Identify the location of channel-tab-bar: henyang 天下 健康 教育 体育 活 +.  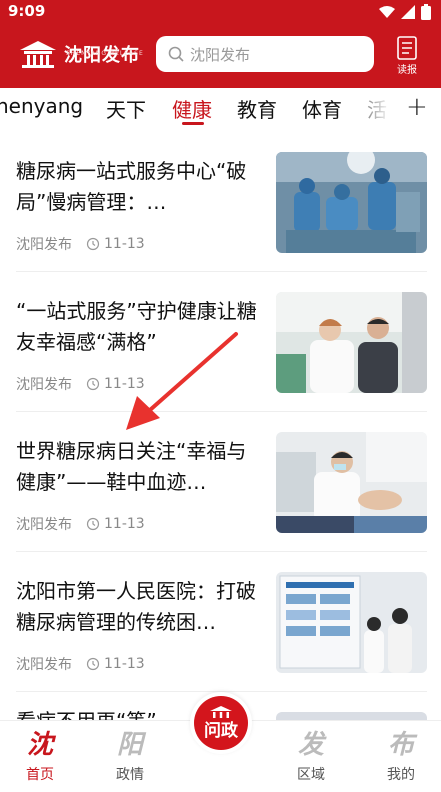
(220, 111).